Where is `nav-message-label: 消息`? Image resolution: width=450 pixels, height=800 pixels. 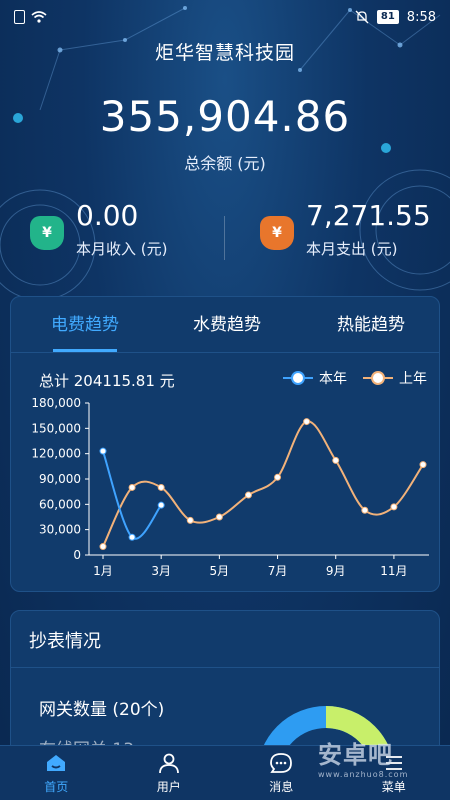 nav-message-label: 消息 is located at coordinates (281, 787).